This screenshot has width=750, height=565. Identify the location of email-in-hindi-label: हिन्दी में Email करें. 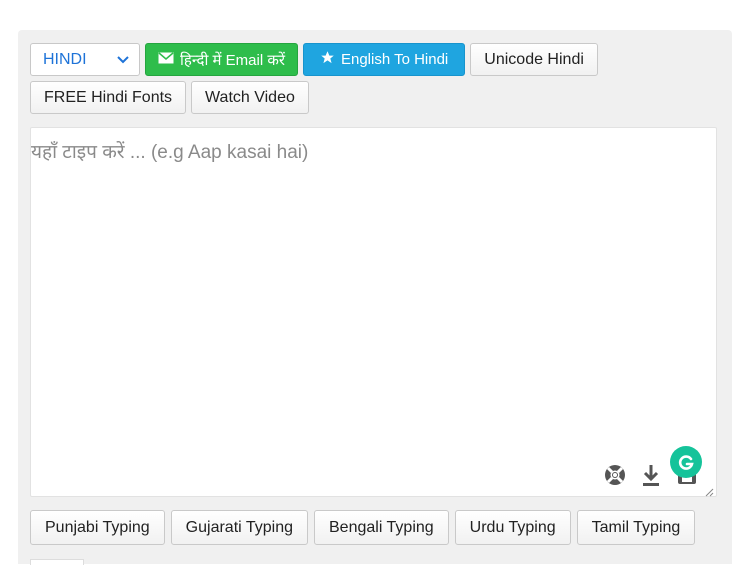
(232, 60).